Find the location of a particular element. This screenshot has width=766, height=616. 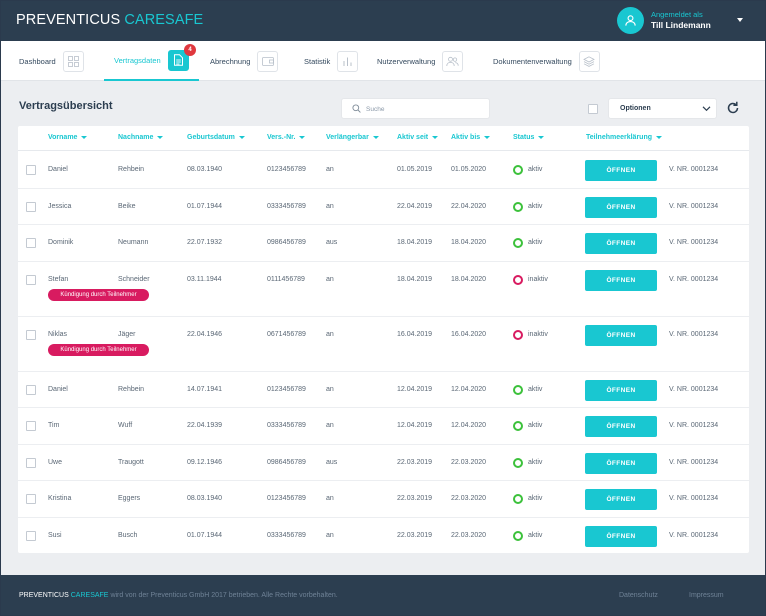

cell-geburtsdatum: 14.07.1941 is located at coordinates (205, 389).